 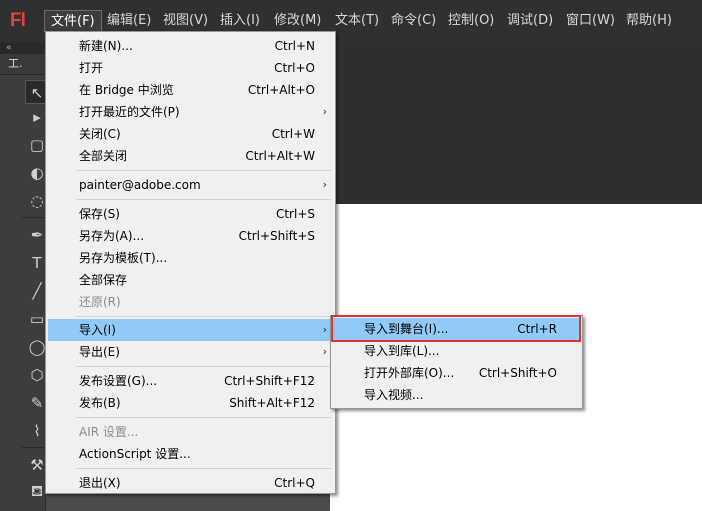 What do you see at coordinates (91, 68) in the screenshot?
I see `menu-item-label: 打开` at bounding box center [91, 68].